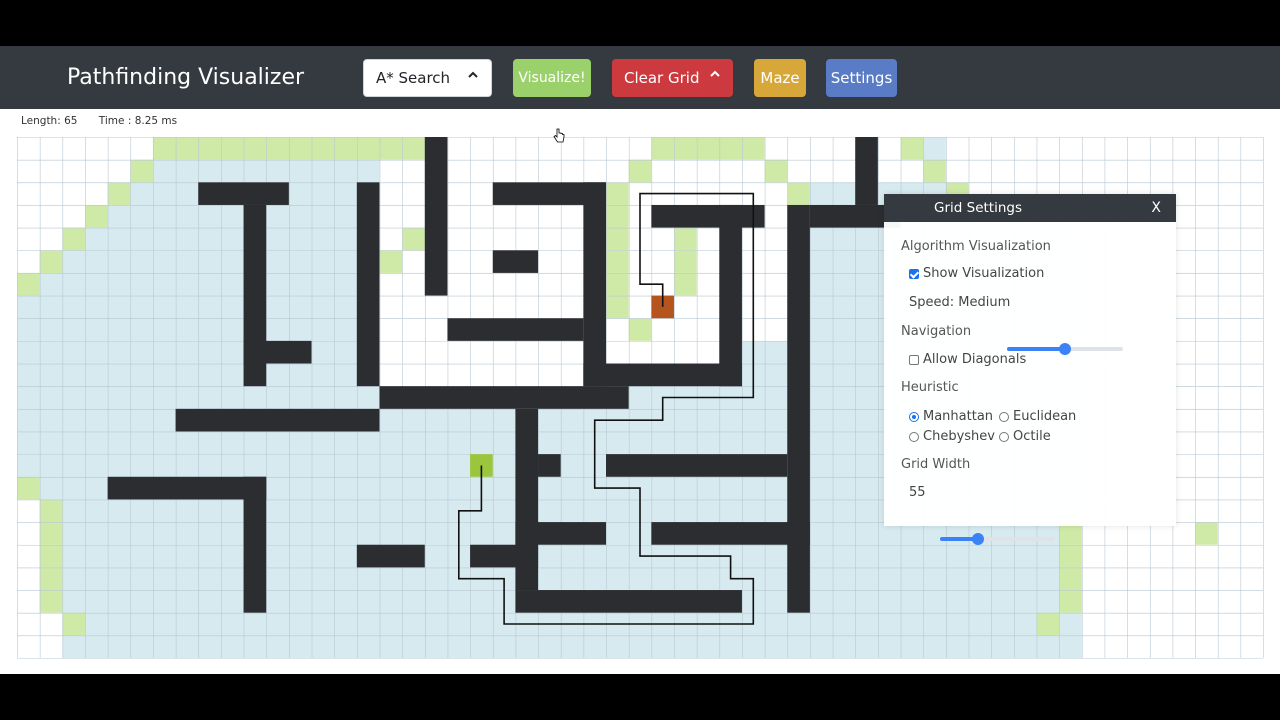 The height and width of the screenshot is (720, 1280). I want to click on grid-width-section-heading: Grid Width, so click(936, 464).